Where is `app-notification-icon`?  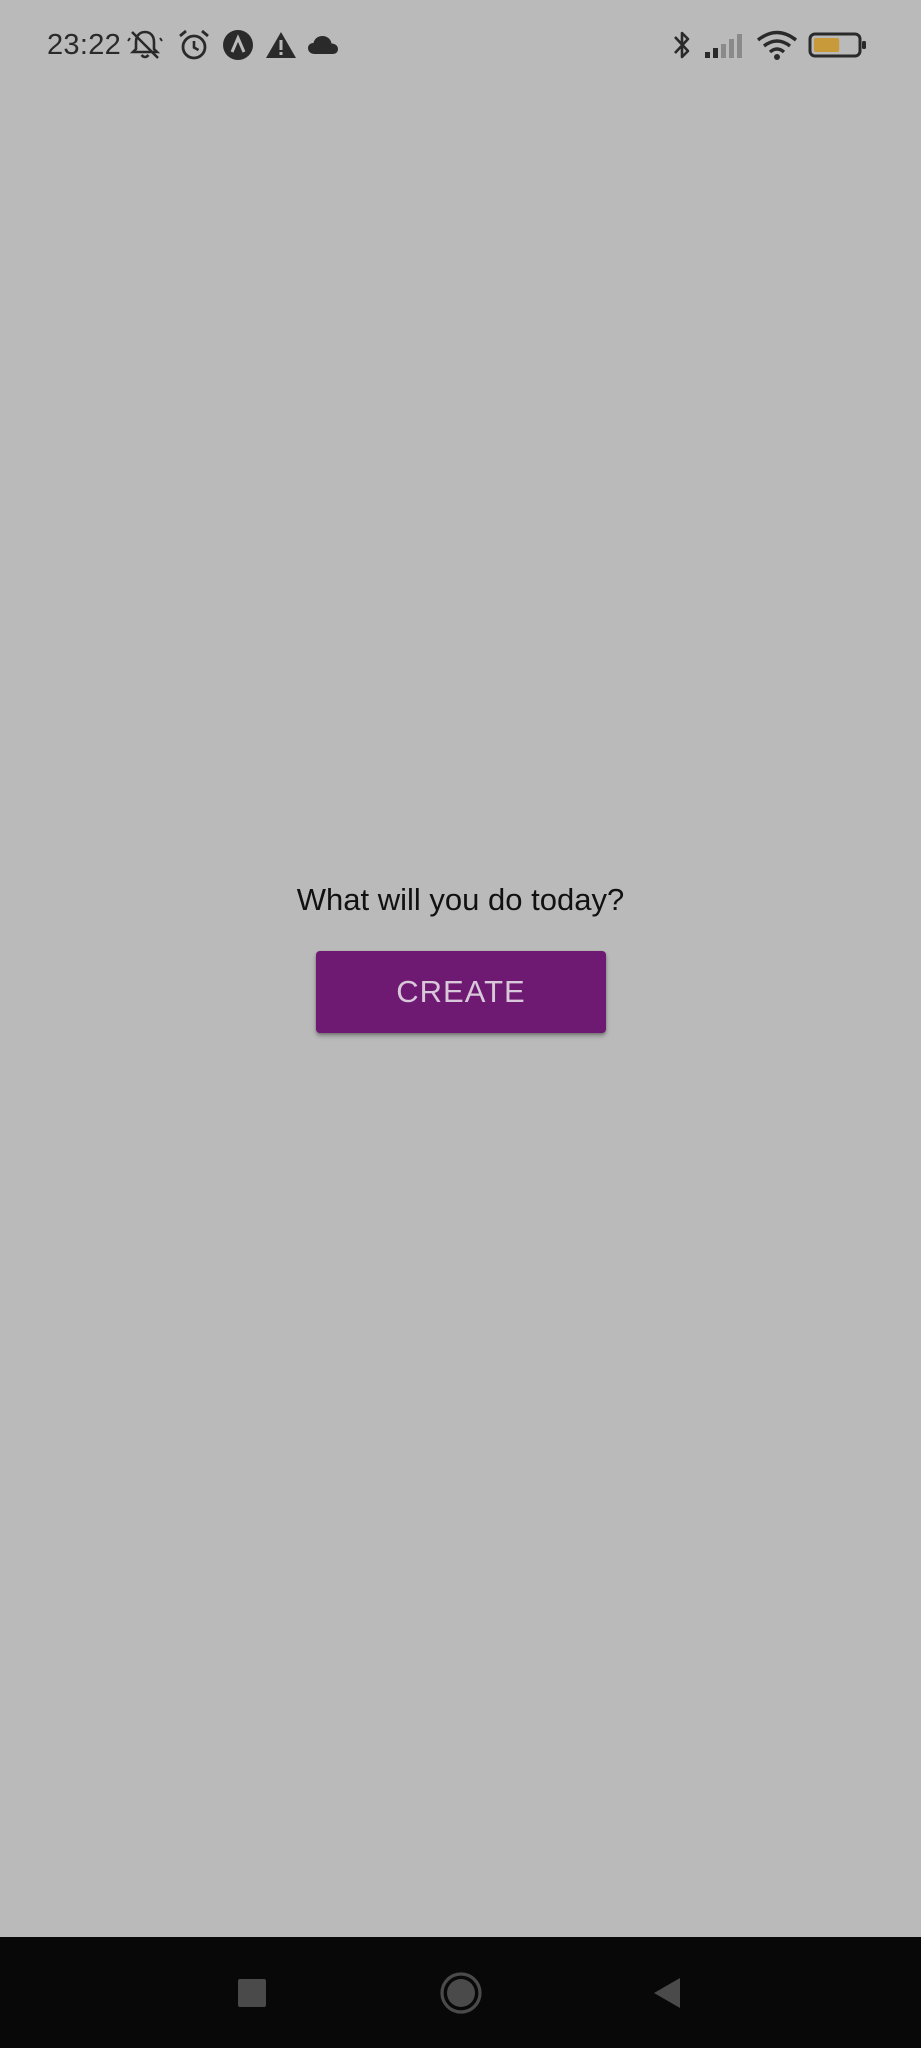 app-notification-icon is located at coordinates (238, 45).